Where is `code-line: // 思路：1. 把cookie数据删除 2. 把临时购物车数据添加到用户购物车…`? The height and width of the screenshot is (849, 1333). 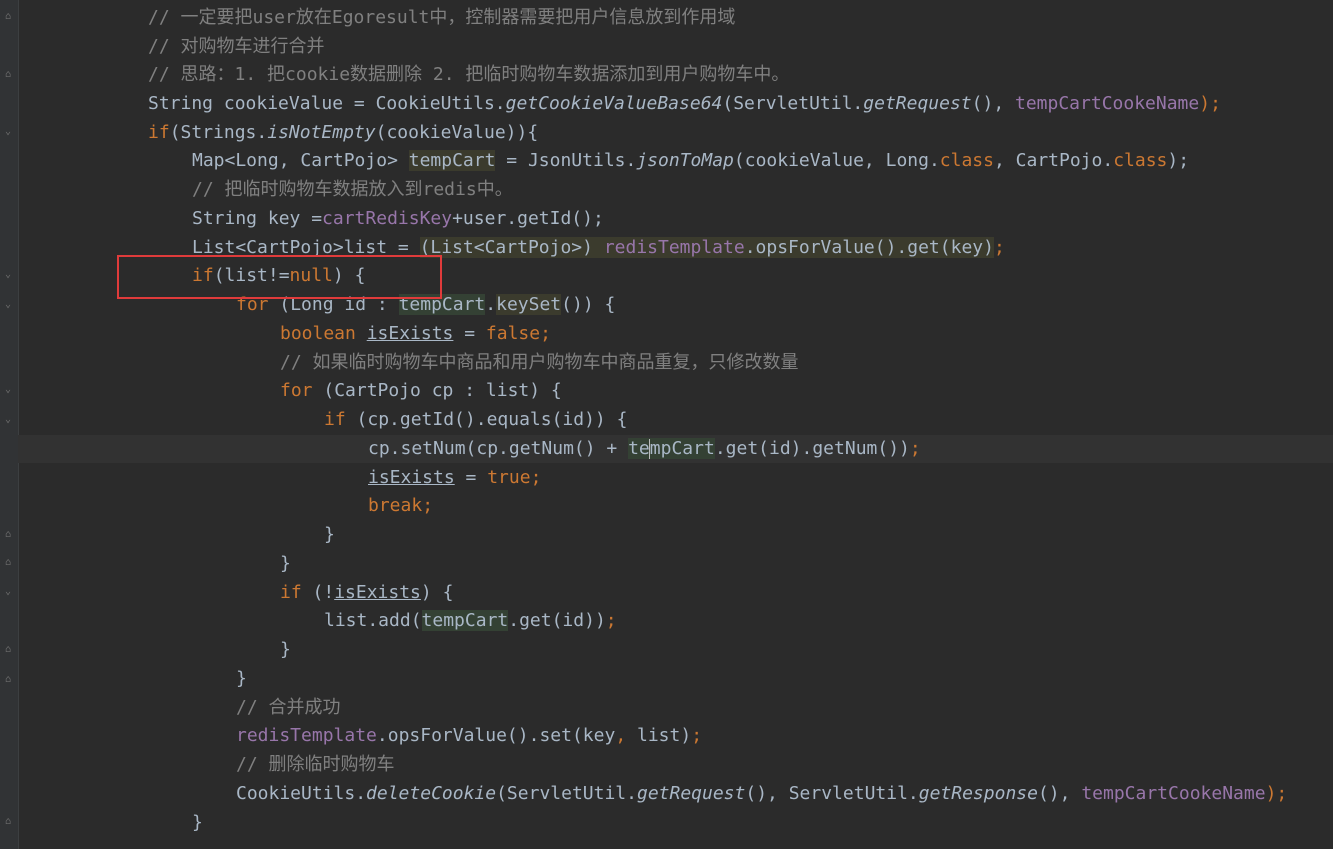 code-line: // 思路：1. 把cookie数据删除 2. 把临时购物车数据添加到用户购物车… is located at coordinates (468, 75).